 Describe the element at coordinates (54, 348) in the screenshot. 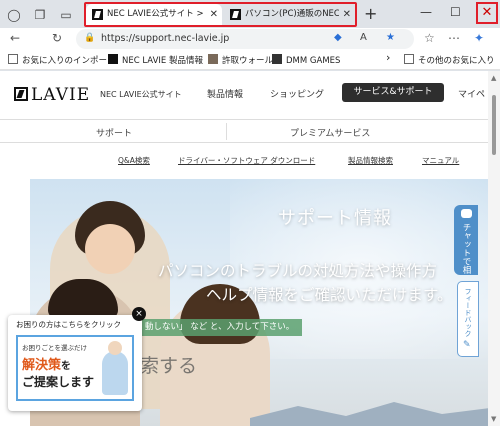

I see `help-sub-text: お困りごとを選ぶだけ` at that location.